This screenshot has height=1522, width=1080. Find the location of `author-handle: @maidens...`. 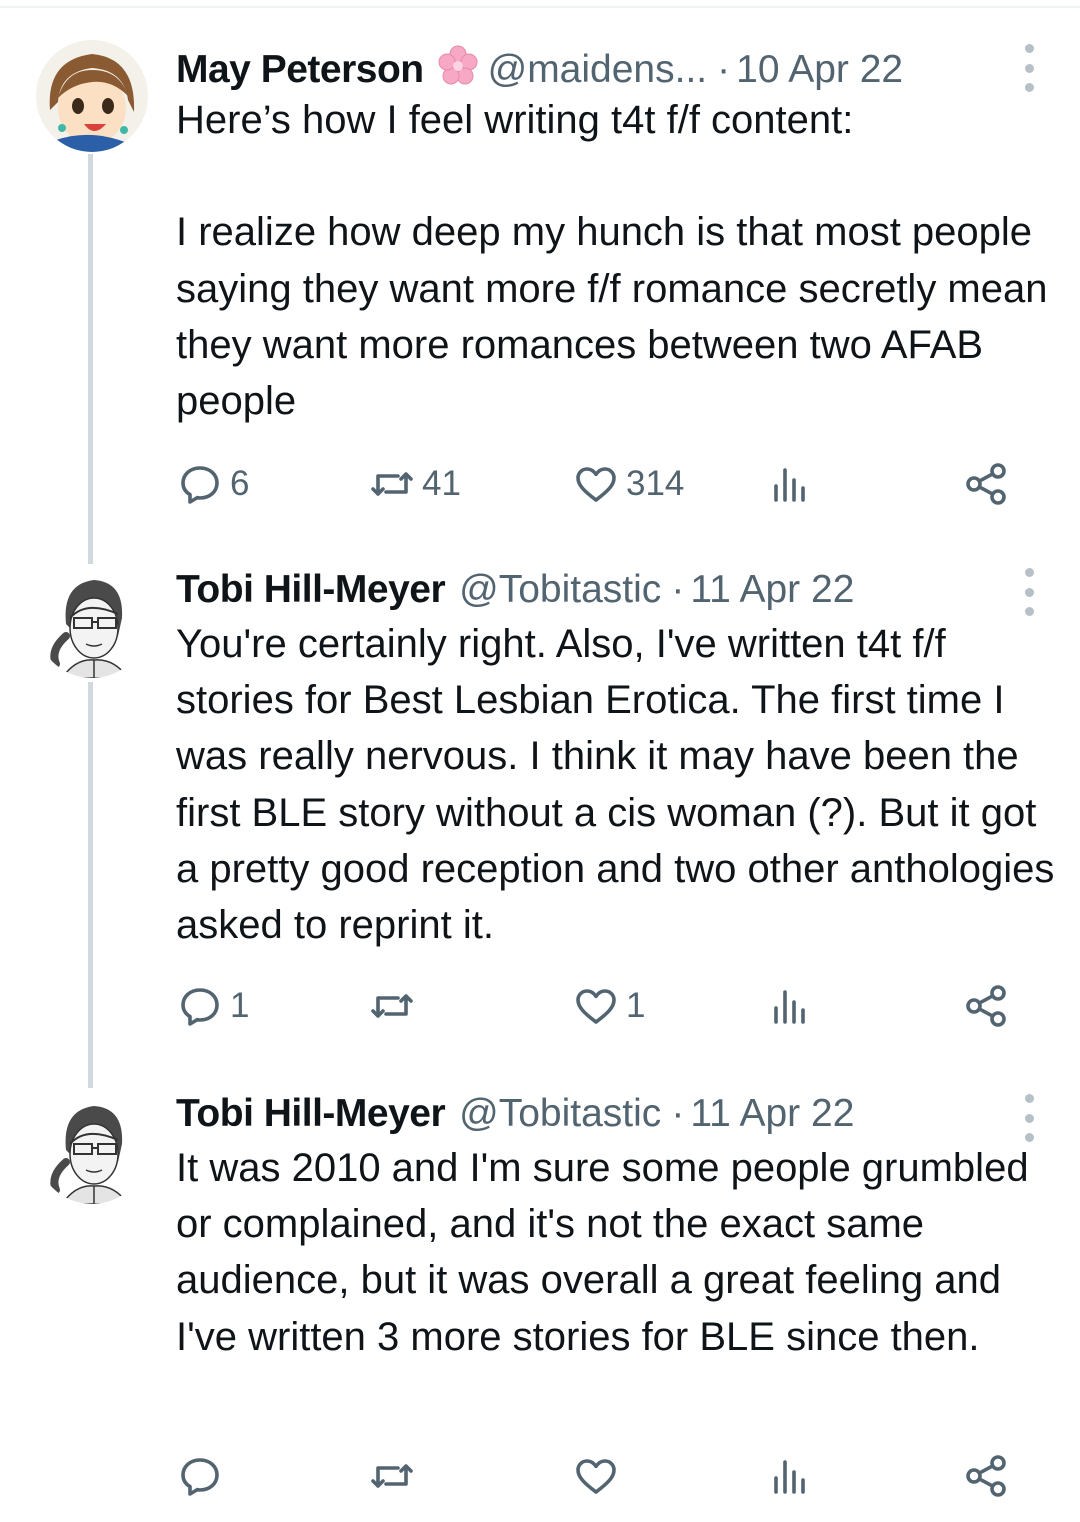

author-handle: @maidens... is located at coordinates (598, 70).